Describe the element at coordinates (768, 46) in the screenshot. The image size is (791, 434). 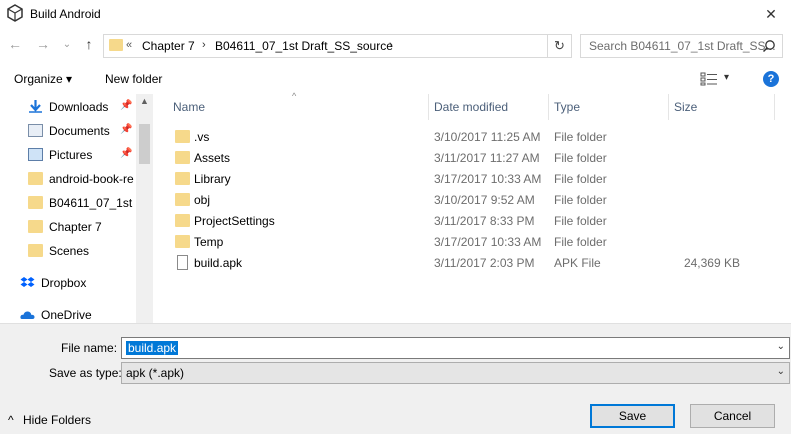
I see `search-icon` at that location.